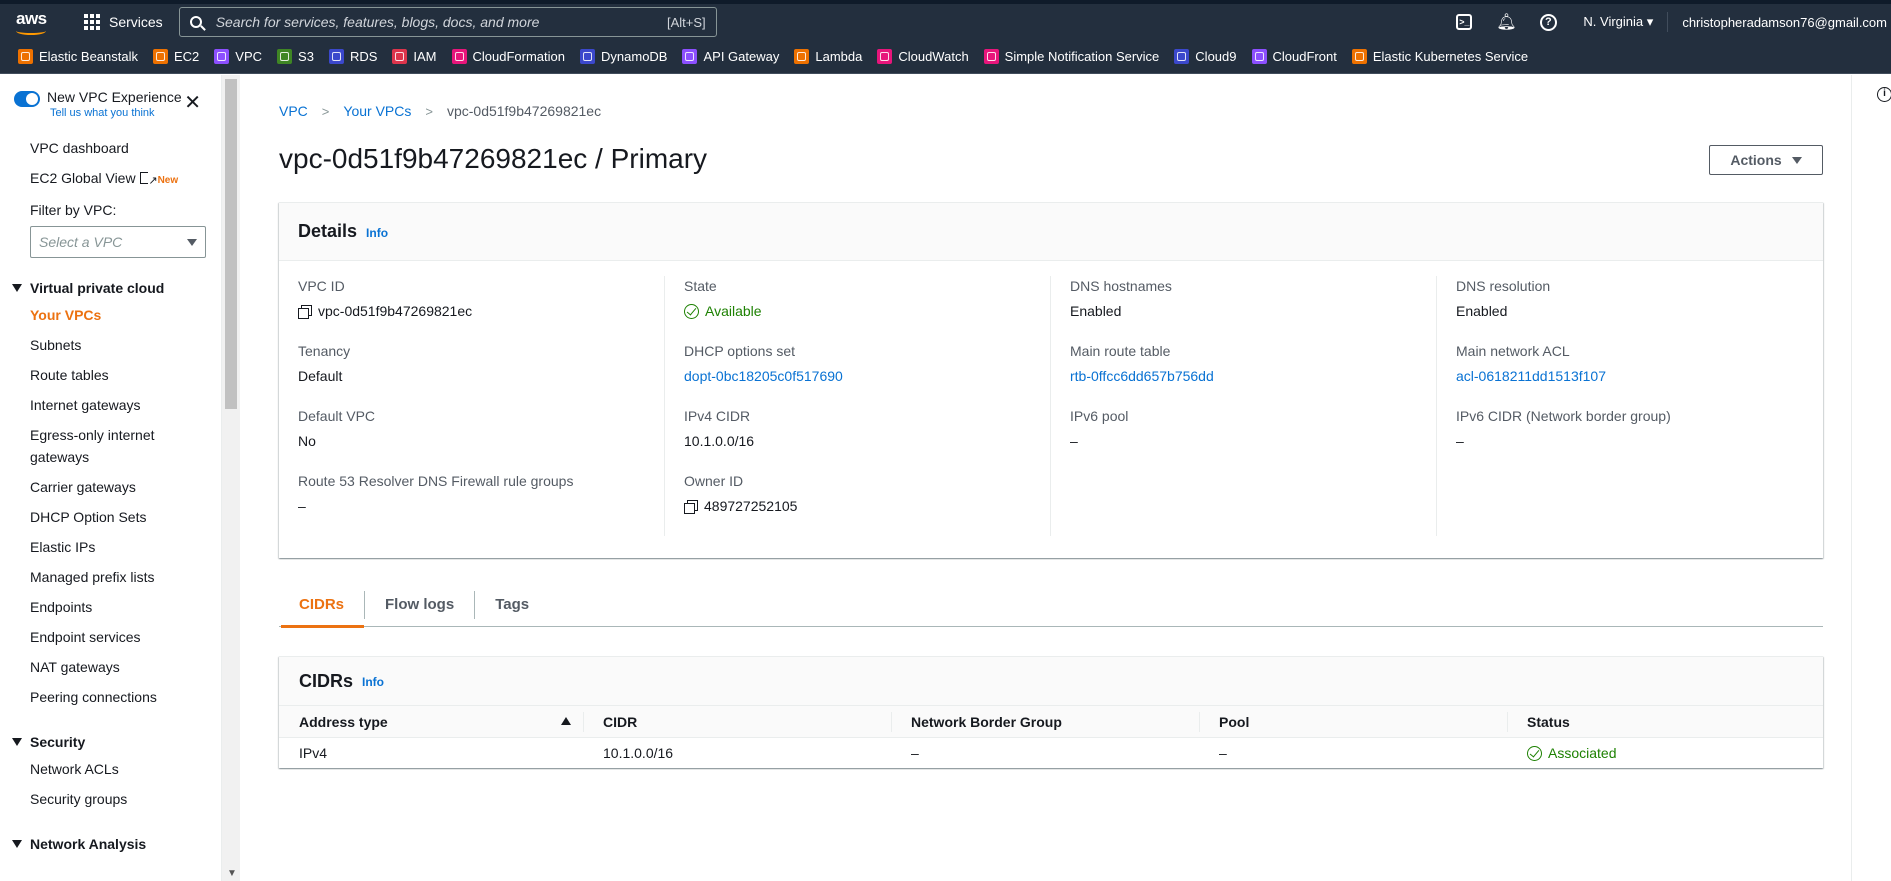 This screenshot has height=881, width=1891. Describe the element at coordinates (1884, 94) in the screenshot. I see `info-icon: i` at that location.